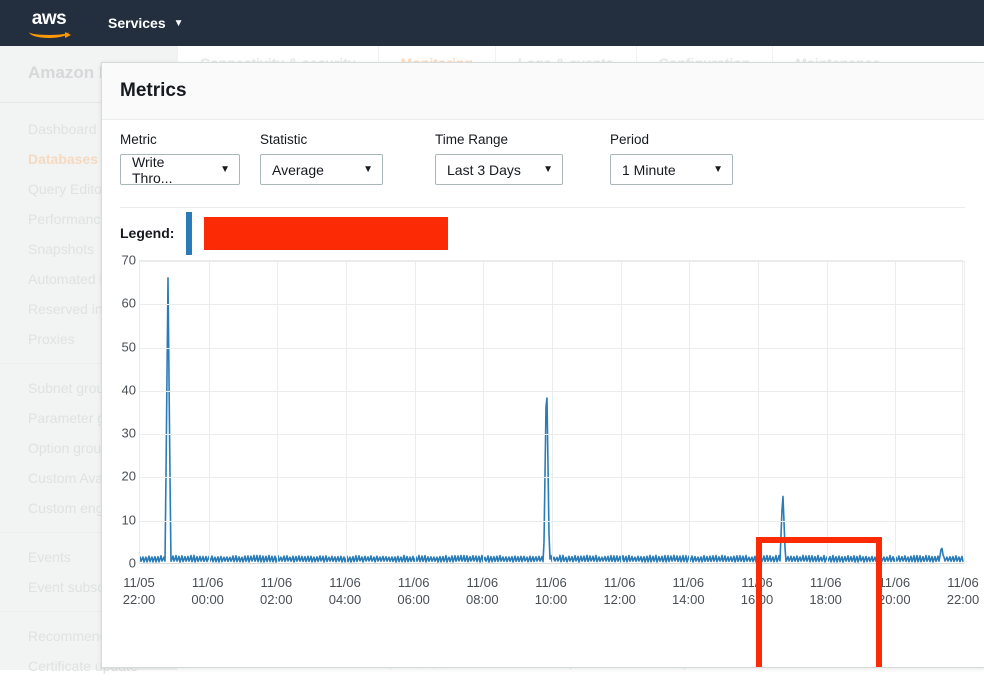 This screenshot has width=984, height=681. What do you see at coordinates (298, 169) in the screenshot?
I see `statistic-select-value: Average` at bounding box center [298, 169].